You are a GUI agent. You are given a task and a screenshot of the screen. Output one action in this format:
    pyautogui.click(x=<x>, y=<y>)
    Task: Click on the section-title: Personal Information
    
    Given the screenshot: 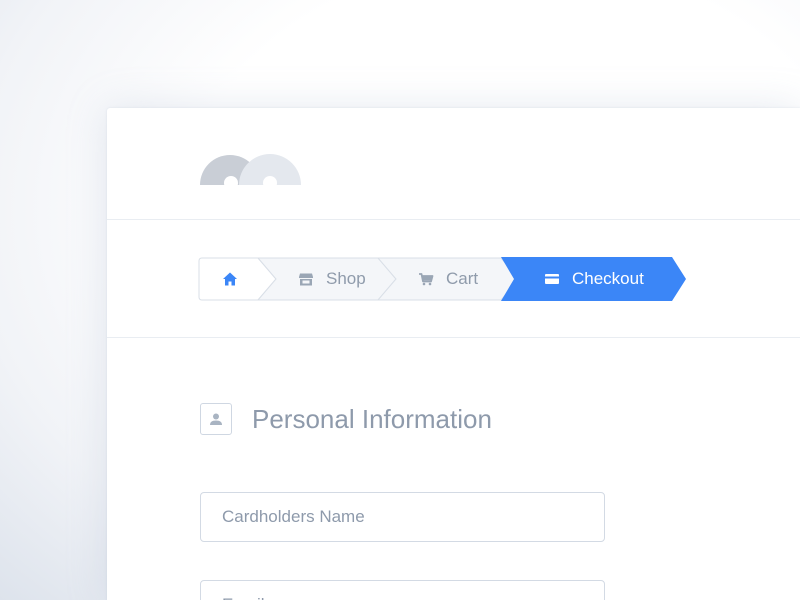 What is the action you would take?
    pyautogui.click(x=372, y=418)
    